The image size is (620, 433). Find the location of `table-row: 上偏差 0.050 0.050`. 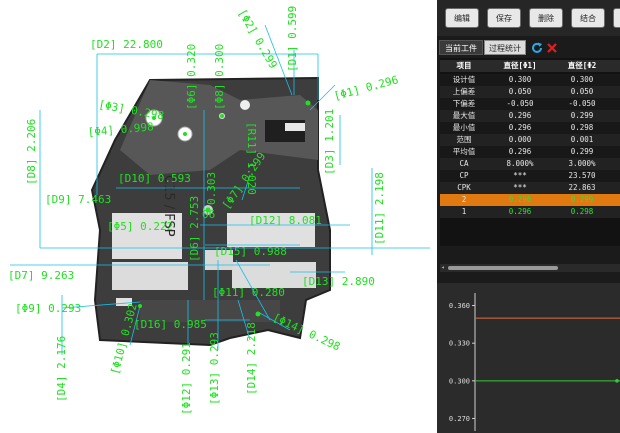

table-row: 上偏差 0.050 0.050 is located at coordinates (530, 92).